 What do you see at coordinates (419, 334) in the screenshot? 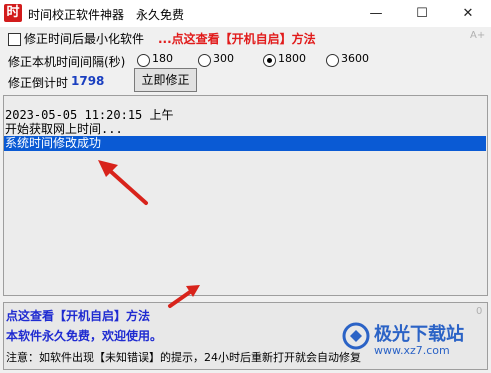
I see `watermark-name: 极光下载站` at bounding box center [419, 334].